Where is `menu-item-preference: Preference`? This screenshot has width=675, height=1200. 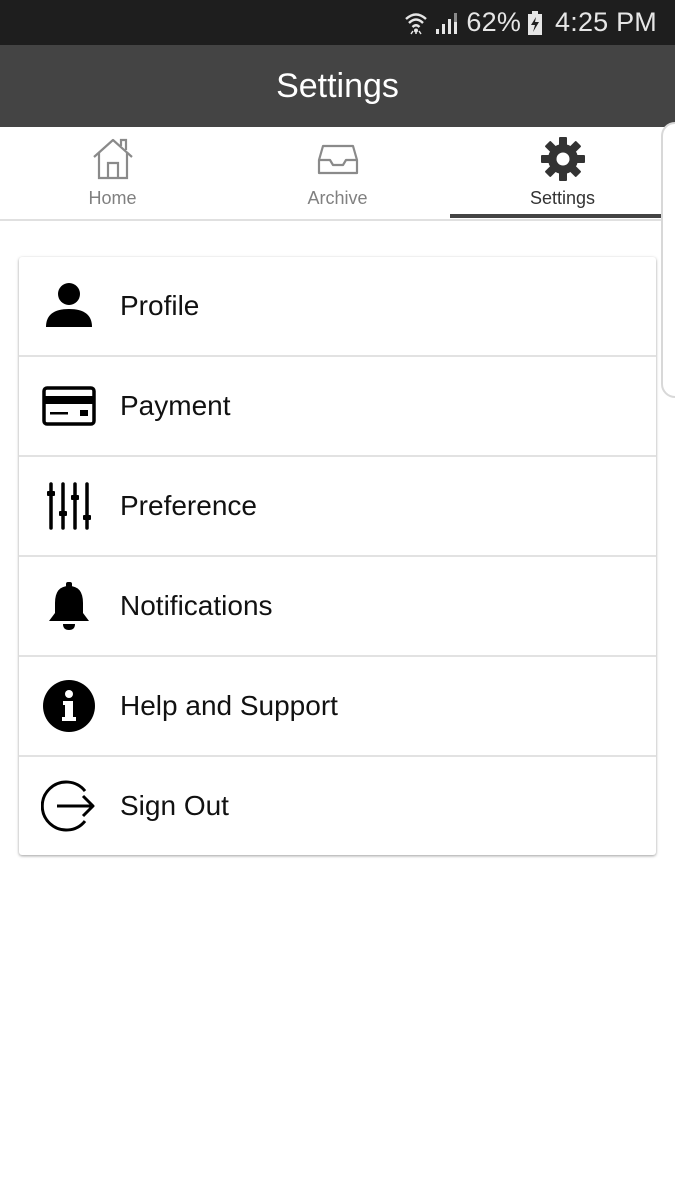
menu-item-preference: Preference is located at coordinates (337, 507).